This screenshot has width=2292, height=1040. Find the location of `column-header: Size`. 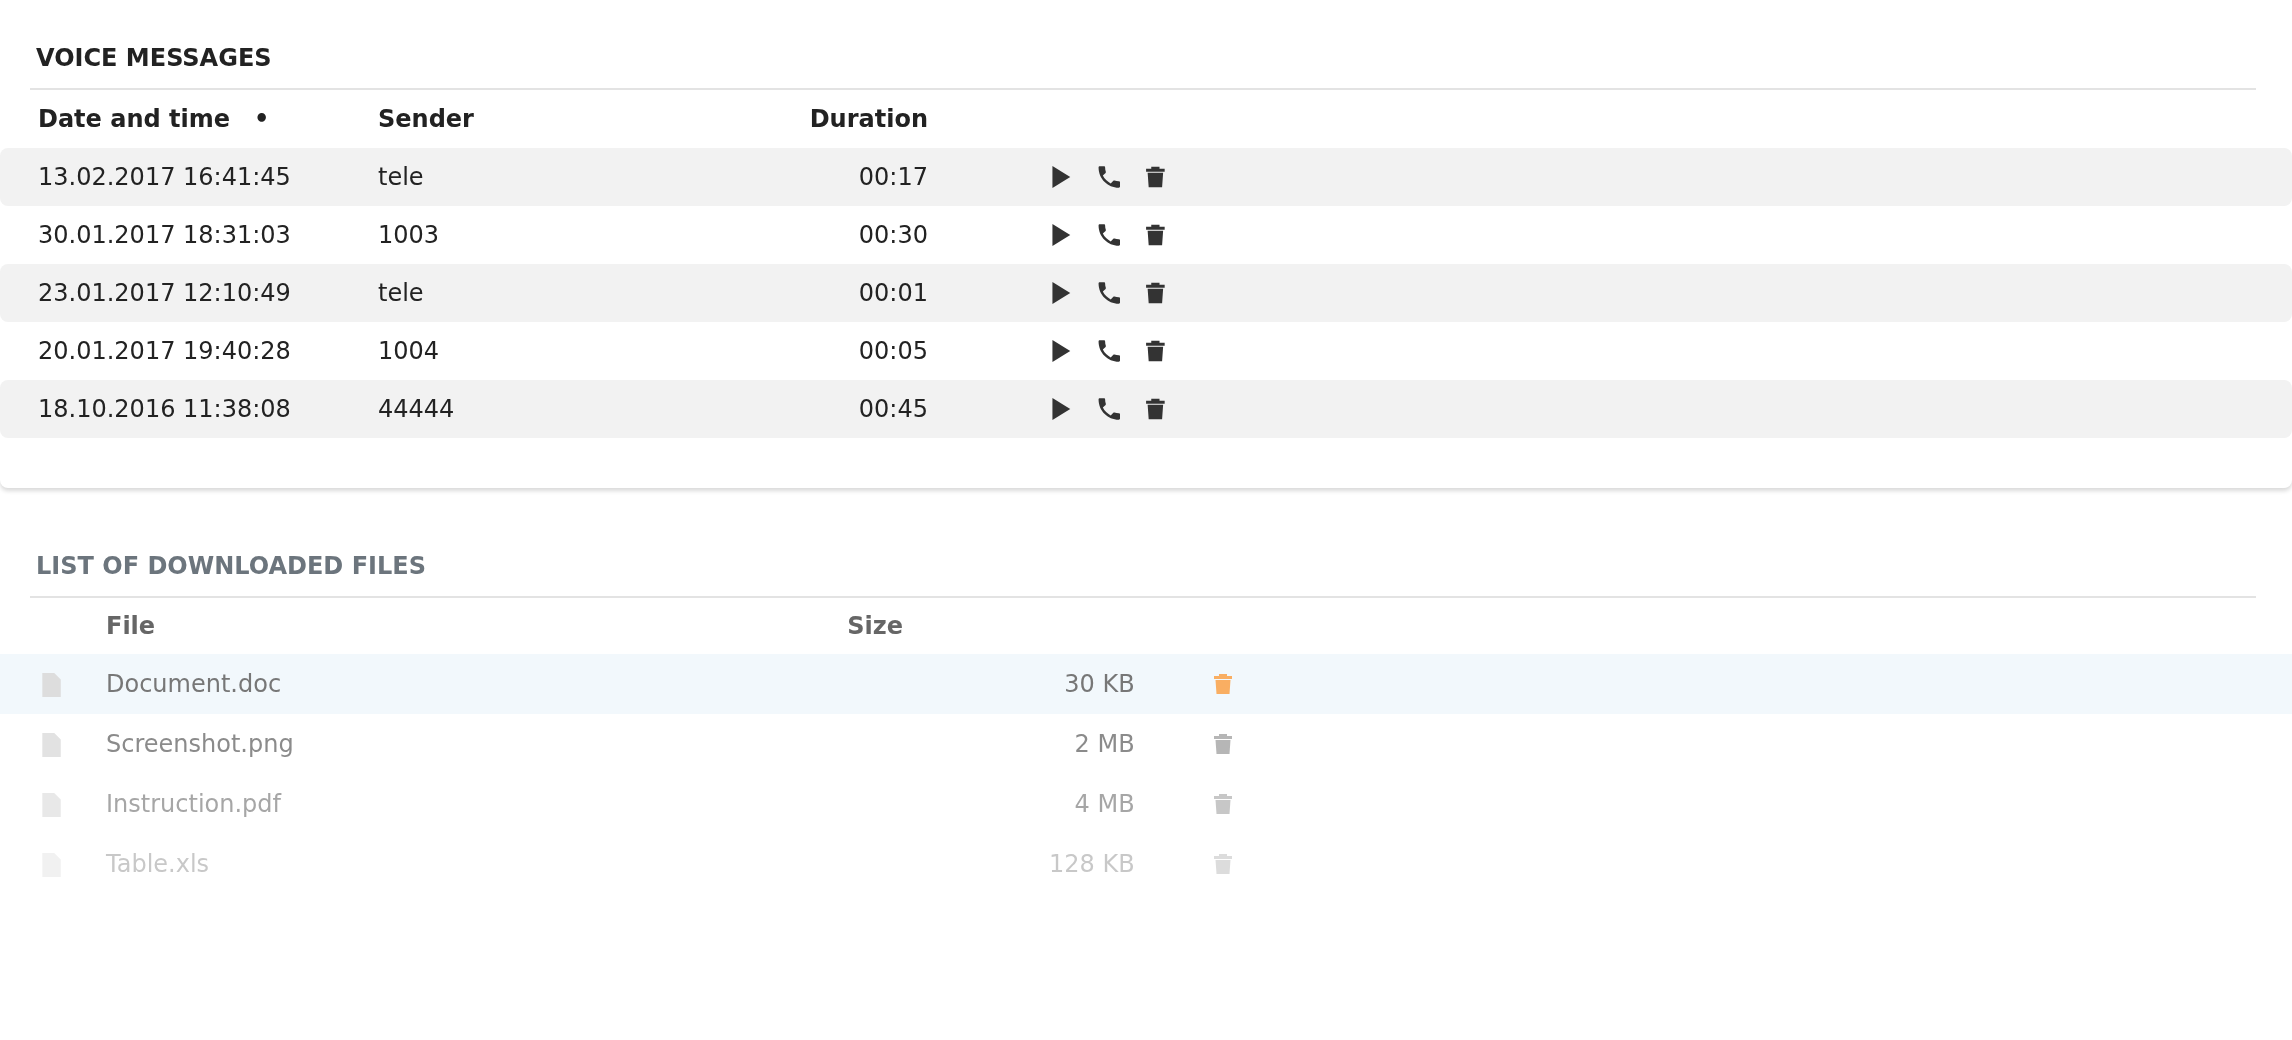

column-header: Size is located at coordinates (875, 626).